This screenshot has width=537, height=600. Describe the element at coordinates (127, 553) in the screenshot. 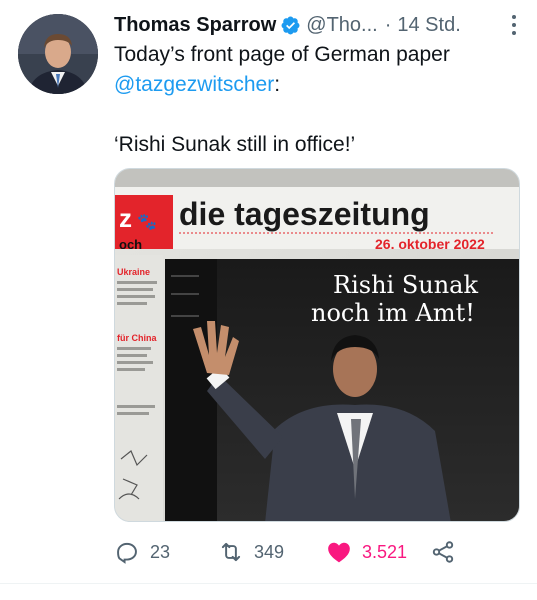

I see `reply-icon` at that location.